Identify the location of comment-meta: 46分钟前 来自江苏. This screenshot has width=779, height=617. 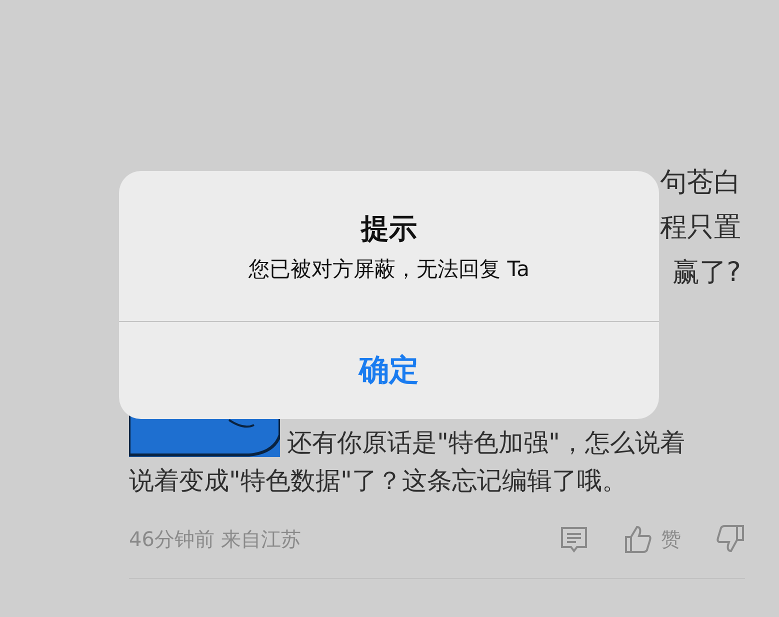
(215, 539).